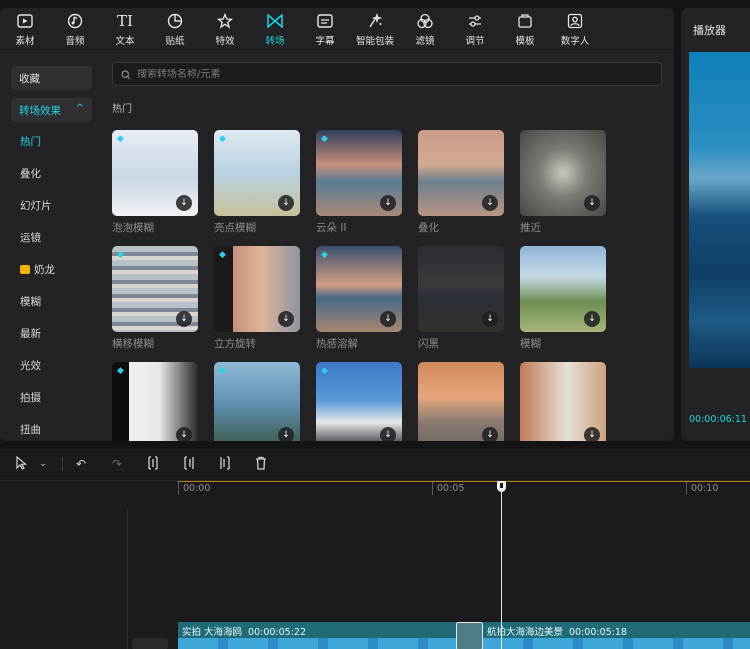  What do you see at coordinates (21, 464) in the screenshot?
I see `select-tool-button` at bounding box center [21, 464].